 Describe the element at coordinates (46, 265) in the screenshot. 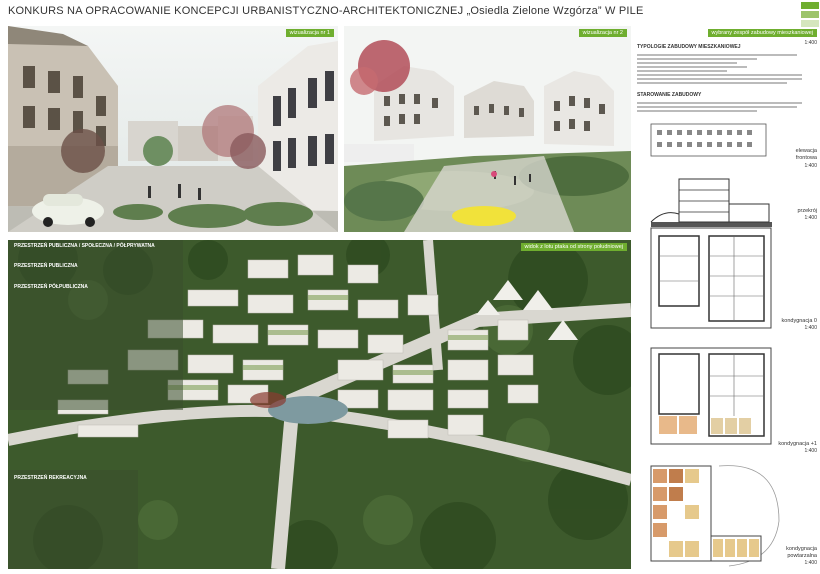

I see `aerial-heading-2: PRZESTRZEŃ PUBLICZNA` at that location.